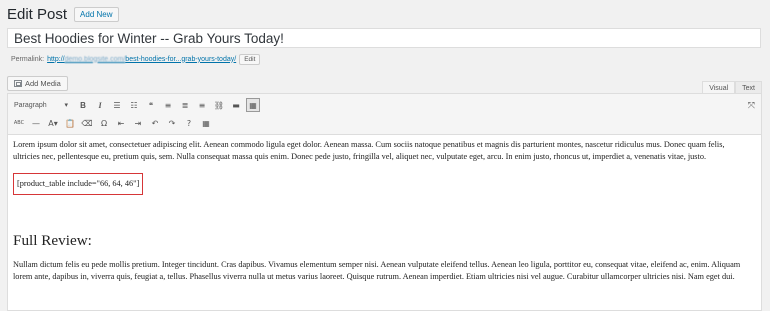  I want to click on toolbar-row-2: ABC — A▾ 📋 ⌫ Ω ⇤ ⇥ ↶ ↷? ▦, so click(114, 123).